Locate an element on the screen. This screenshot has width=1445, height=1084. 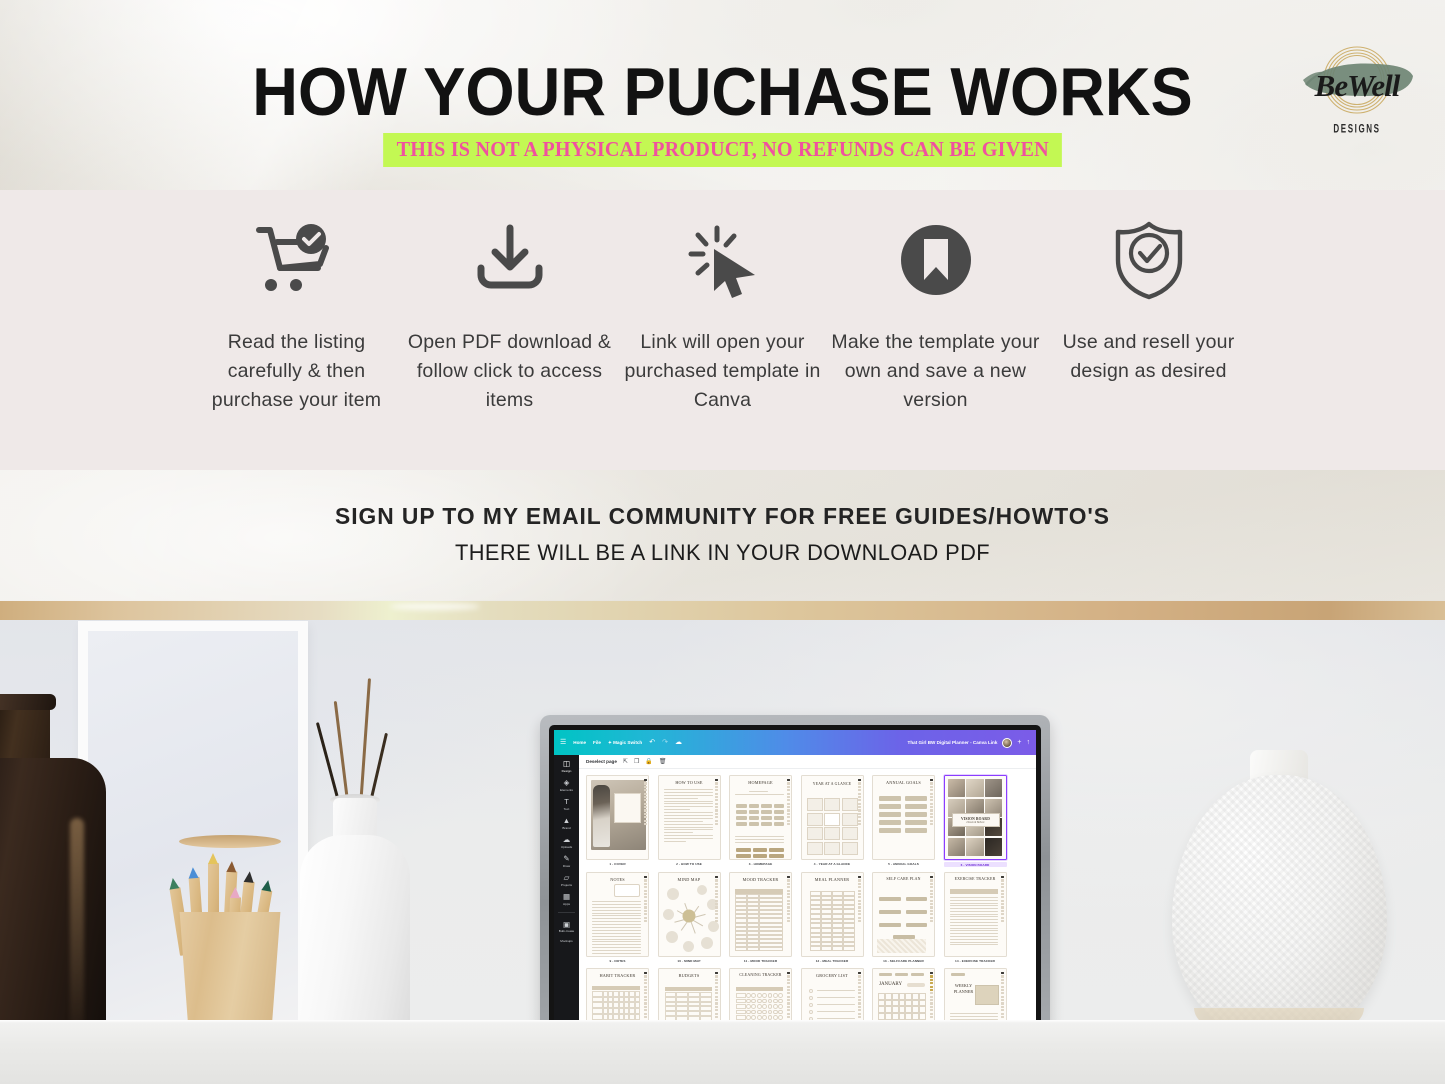
uploads-icon: ☁ is located at coordinates (566, 839).